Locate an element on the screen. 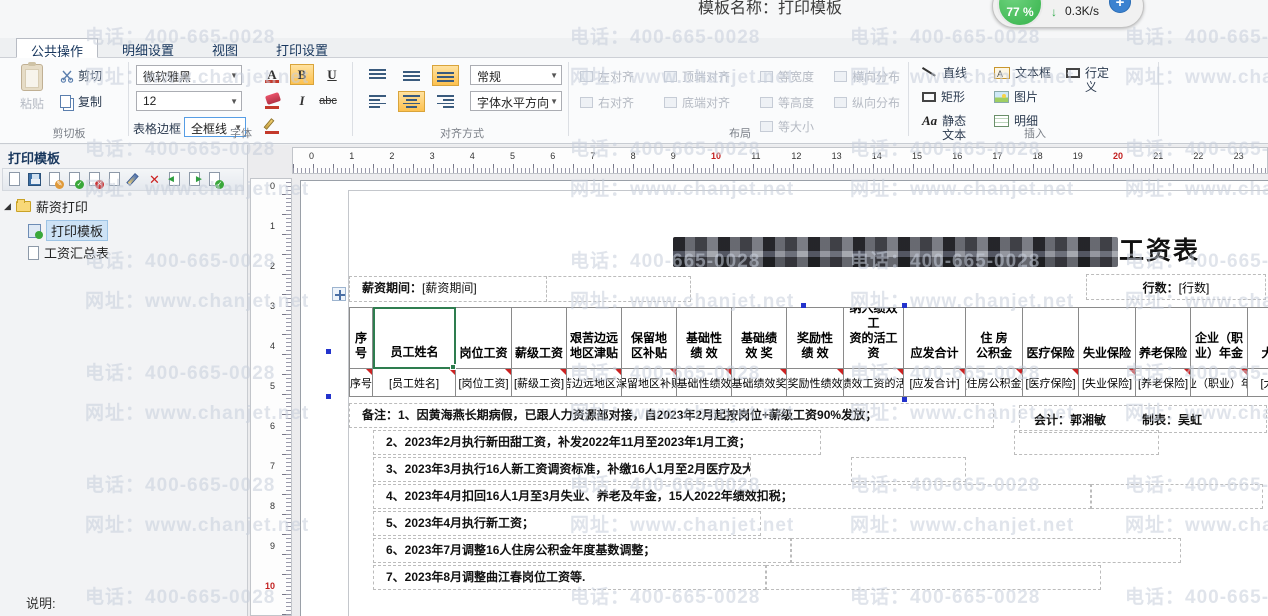  insert-image: 图片 is located at coordinates (1025, 97).